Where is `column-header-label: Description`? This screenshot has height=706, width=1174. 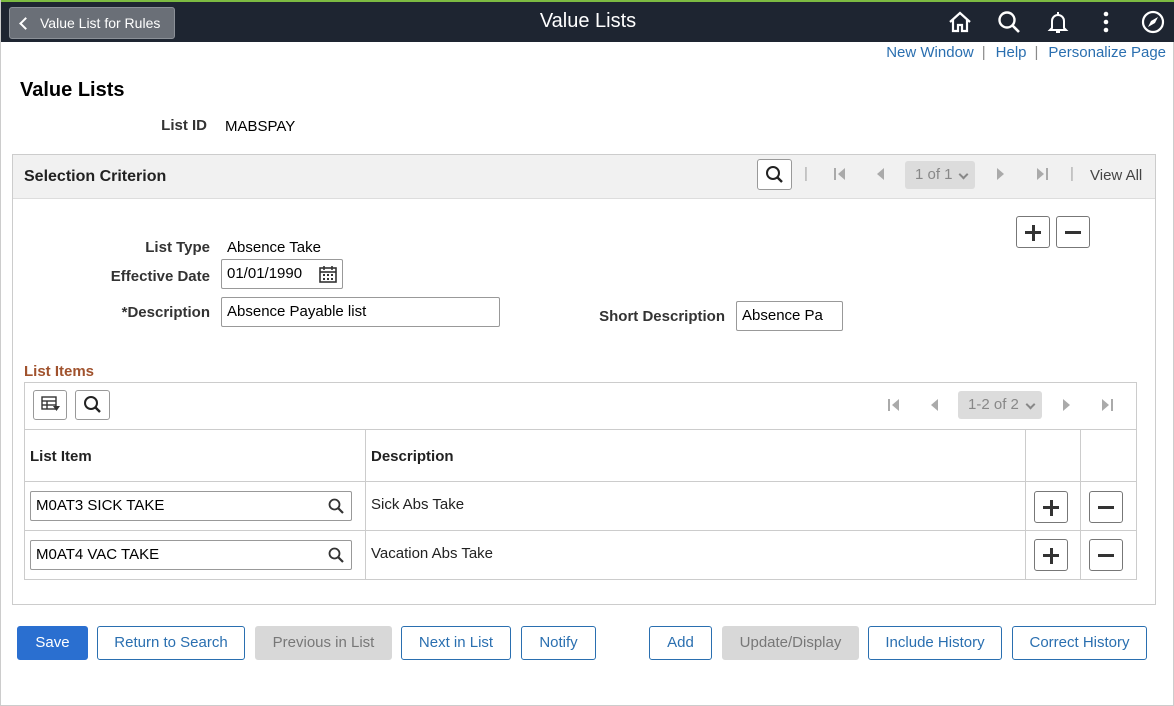
column-header-label: Description is located at coordinates (412, 456).